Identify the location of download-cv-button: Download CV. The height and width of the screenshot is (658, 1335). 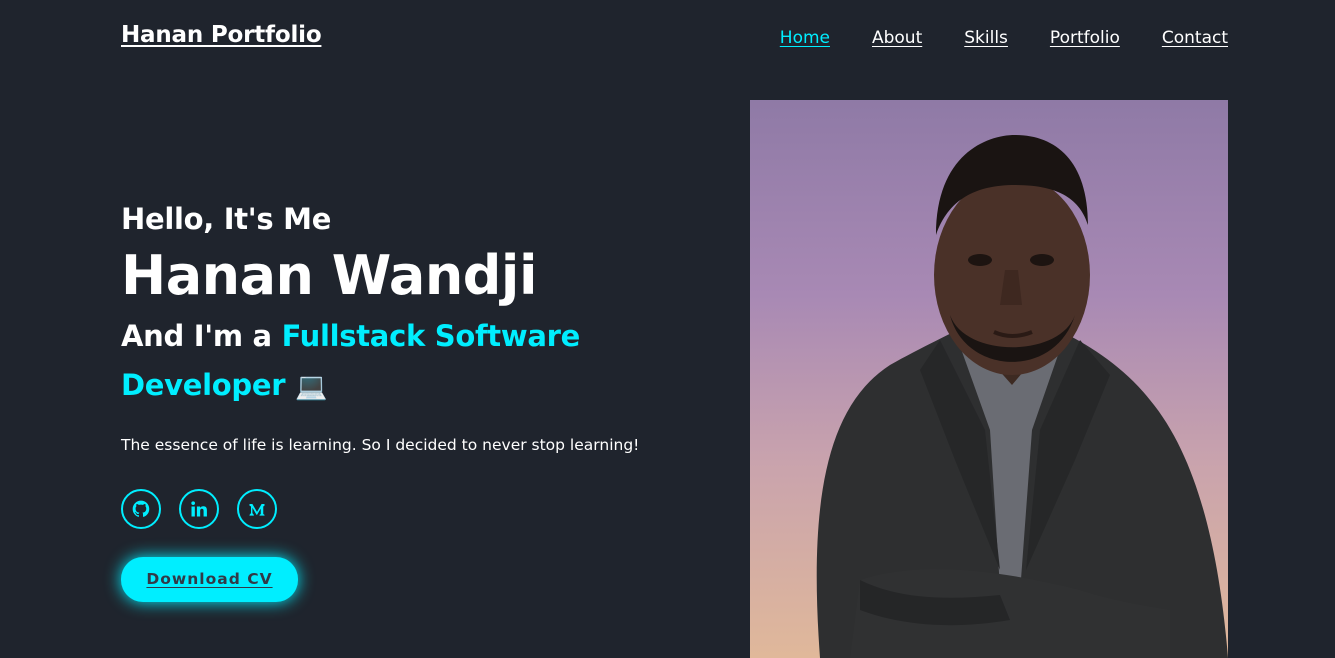
(209, 579).